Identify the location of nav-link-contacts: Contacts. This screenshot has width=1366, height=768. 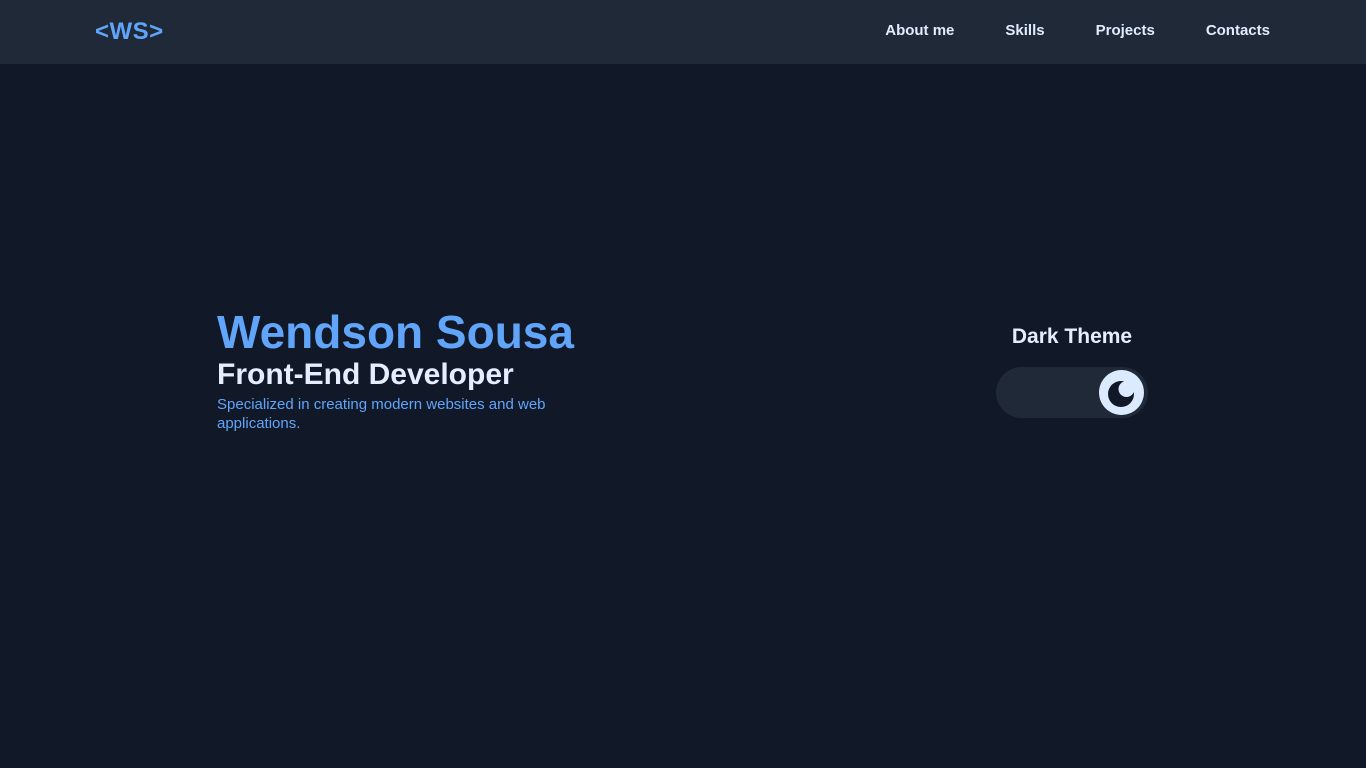
(1238, 31).